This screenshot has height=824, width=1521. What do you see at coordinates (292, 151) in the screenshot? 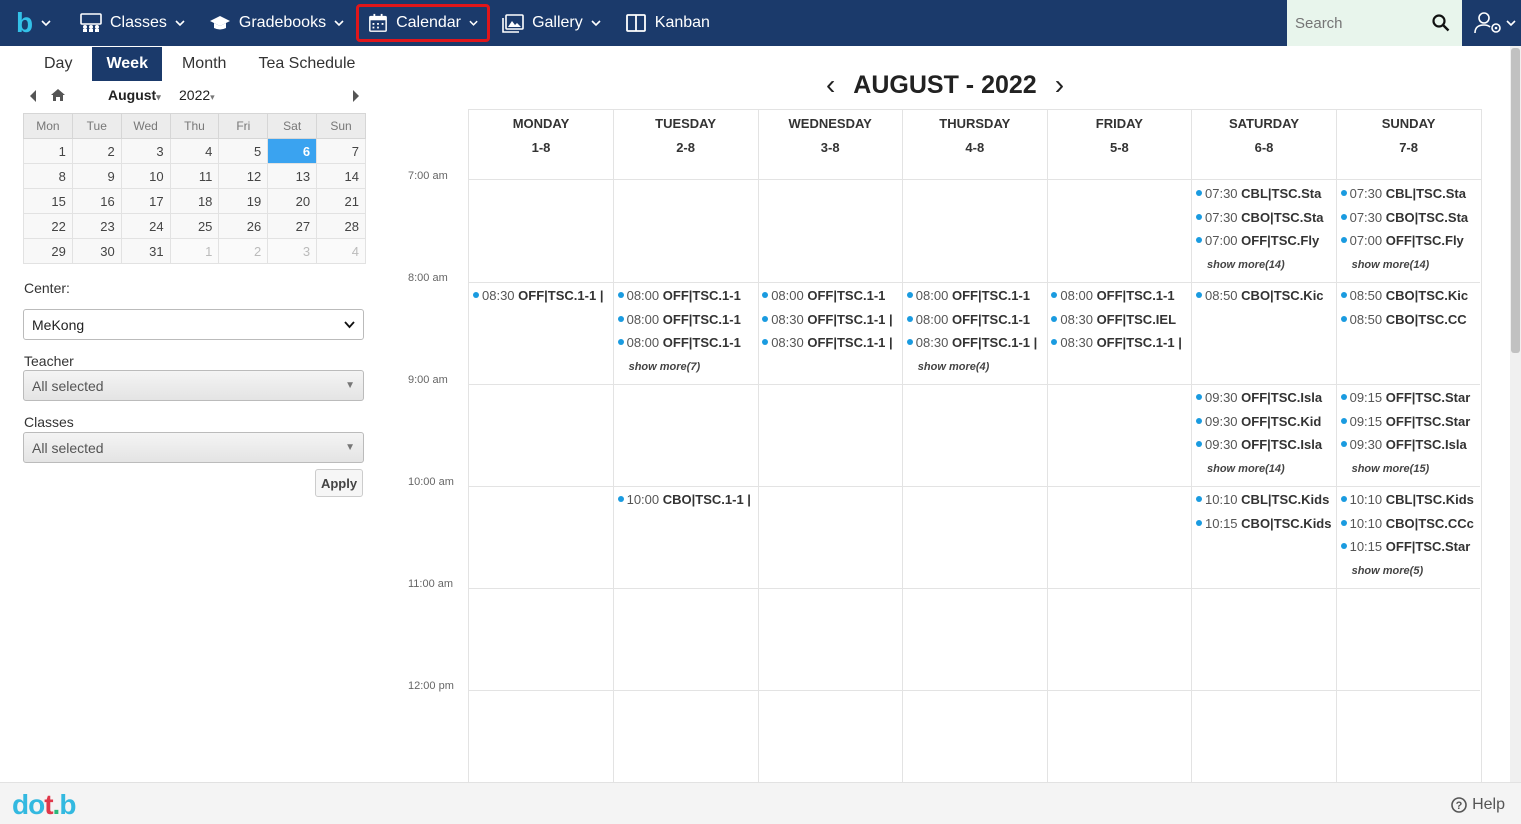
I see `mini-day-cell: 6` at bounding box center [292, 151].